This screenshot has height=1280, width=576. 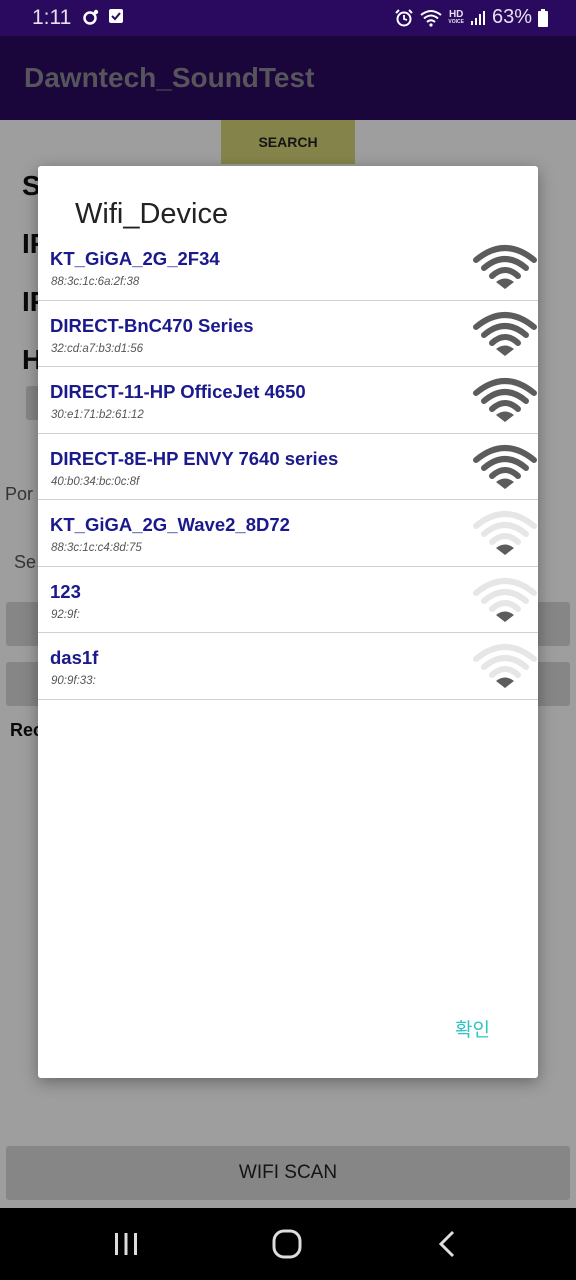 I want to click on battery-percent: 63%, so click(x=511, y=17).